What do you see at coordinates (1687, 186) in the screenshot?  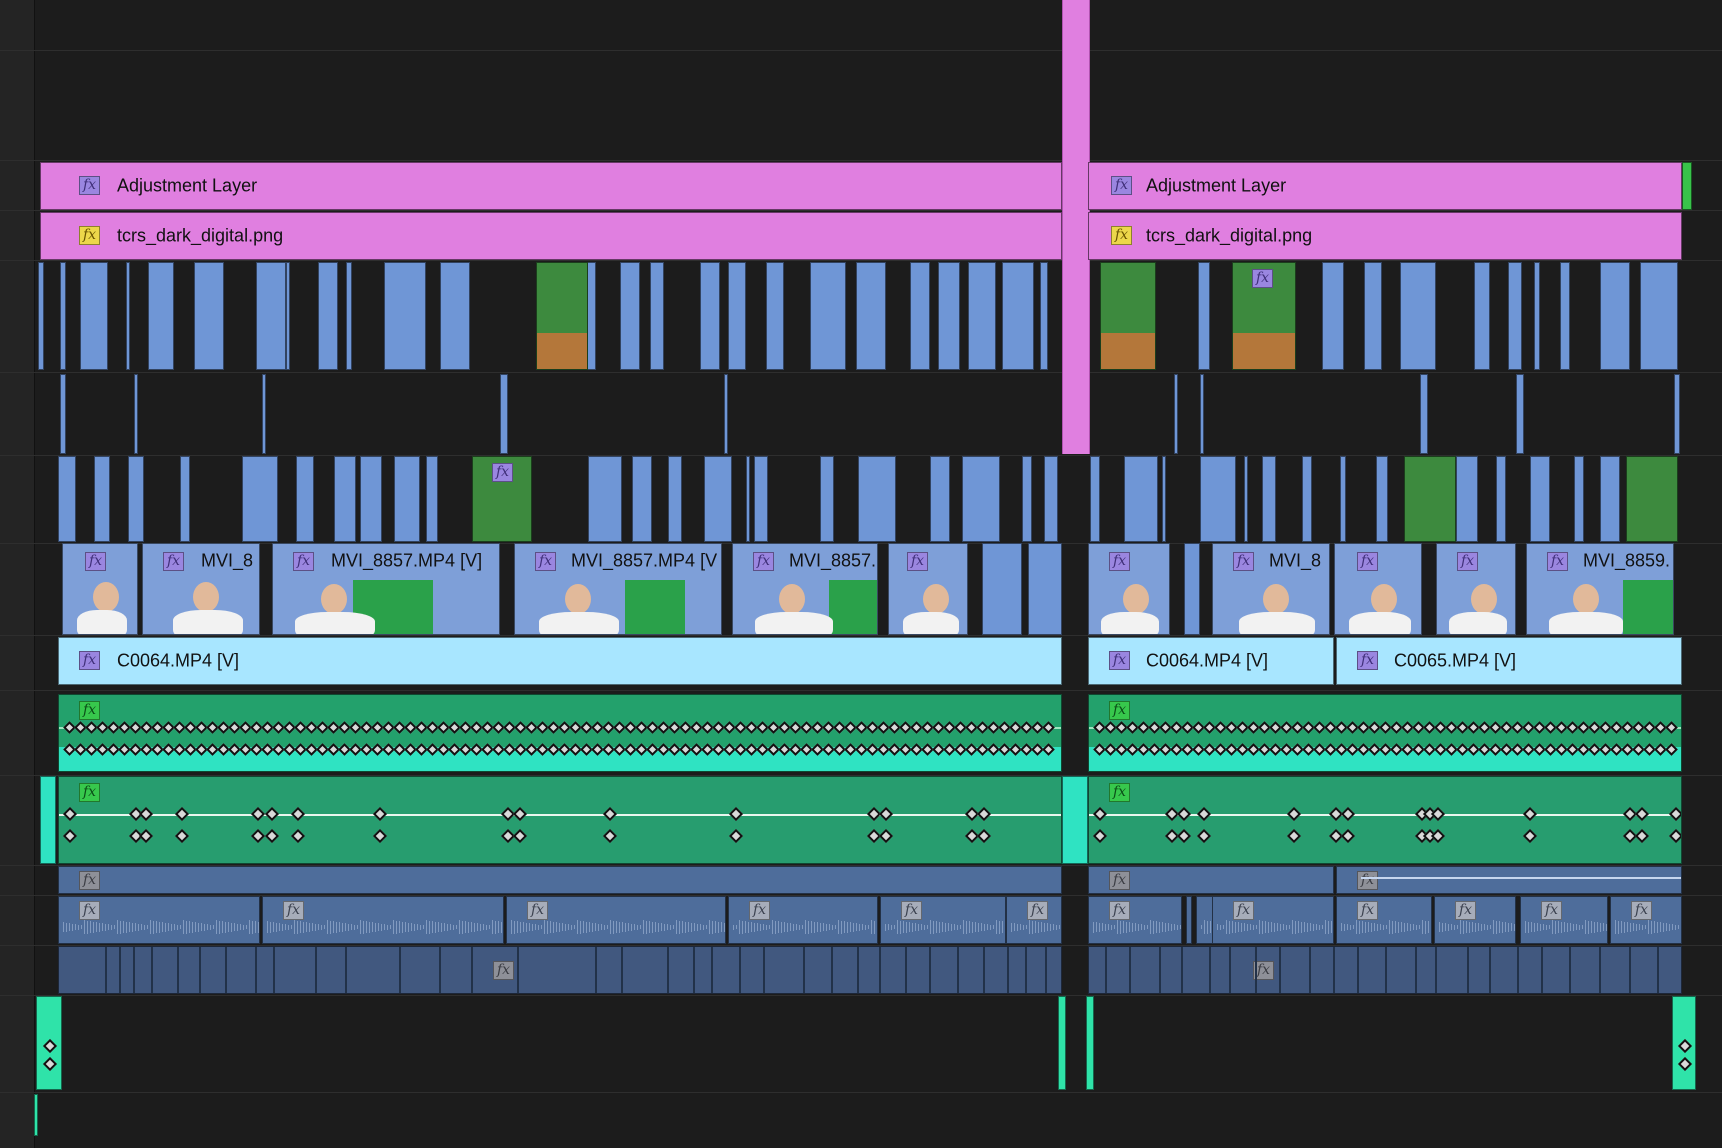 I see `clip-edge` at bounding box center [1687, 186].